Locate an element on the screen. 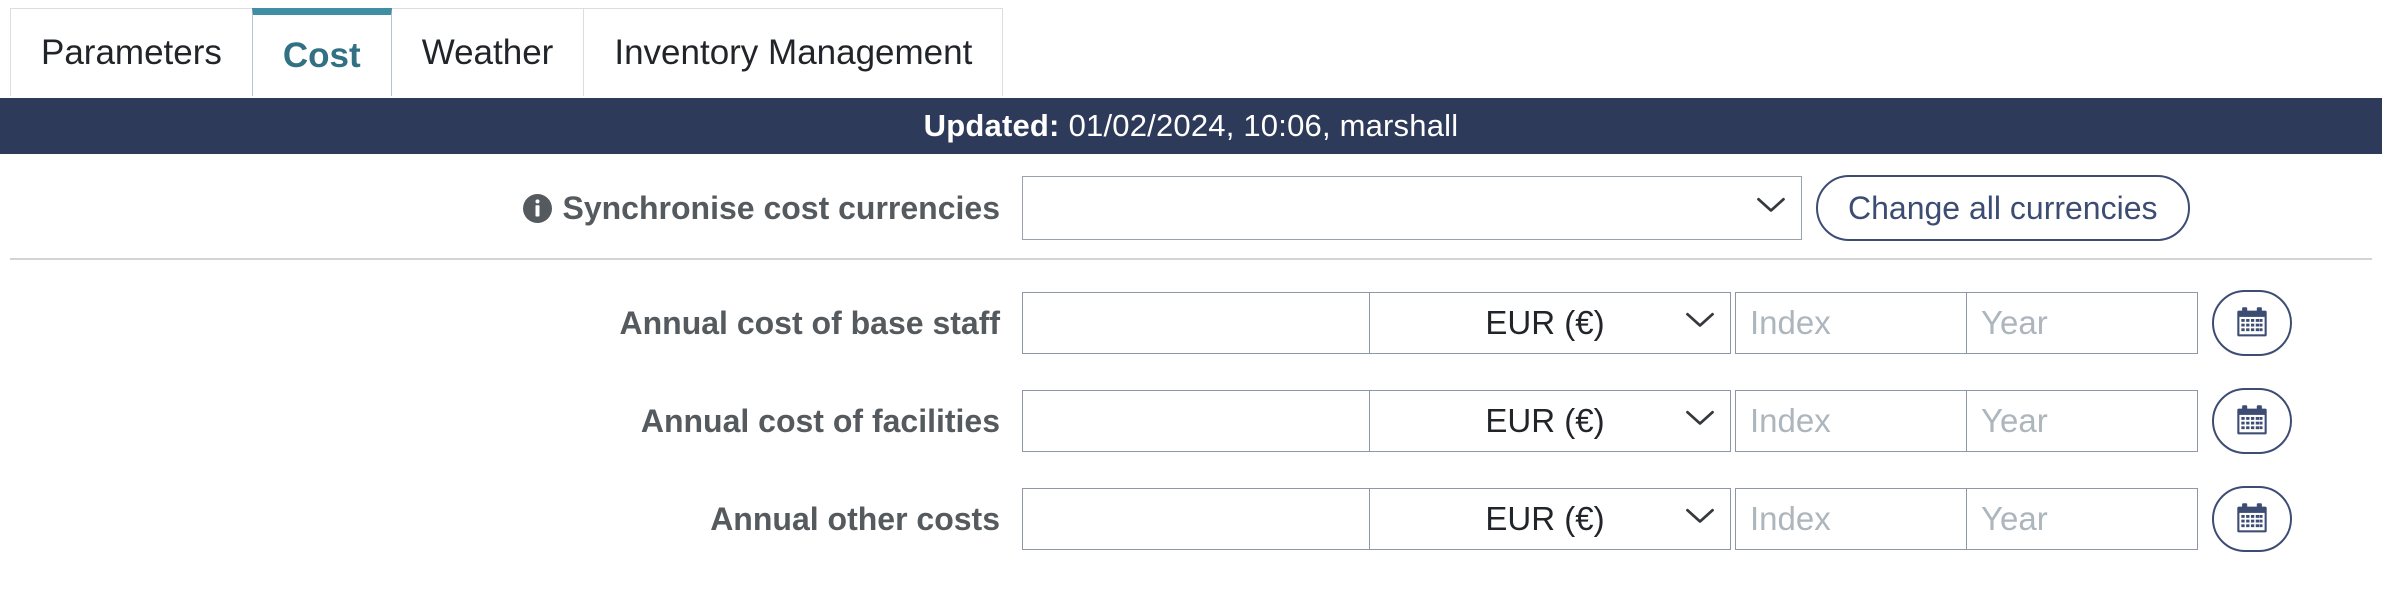 This screenshot has height=606, width=2382. synchronise-select-wrap is located at coordinates (1412, 208).